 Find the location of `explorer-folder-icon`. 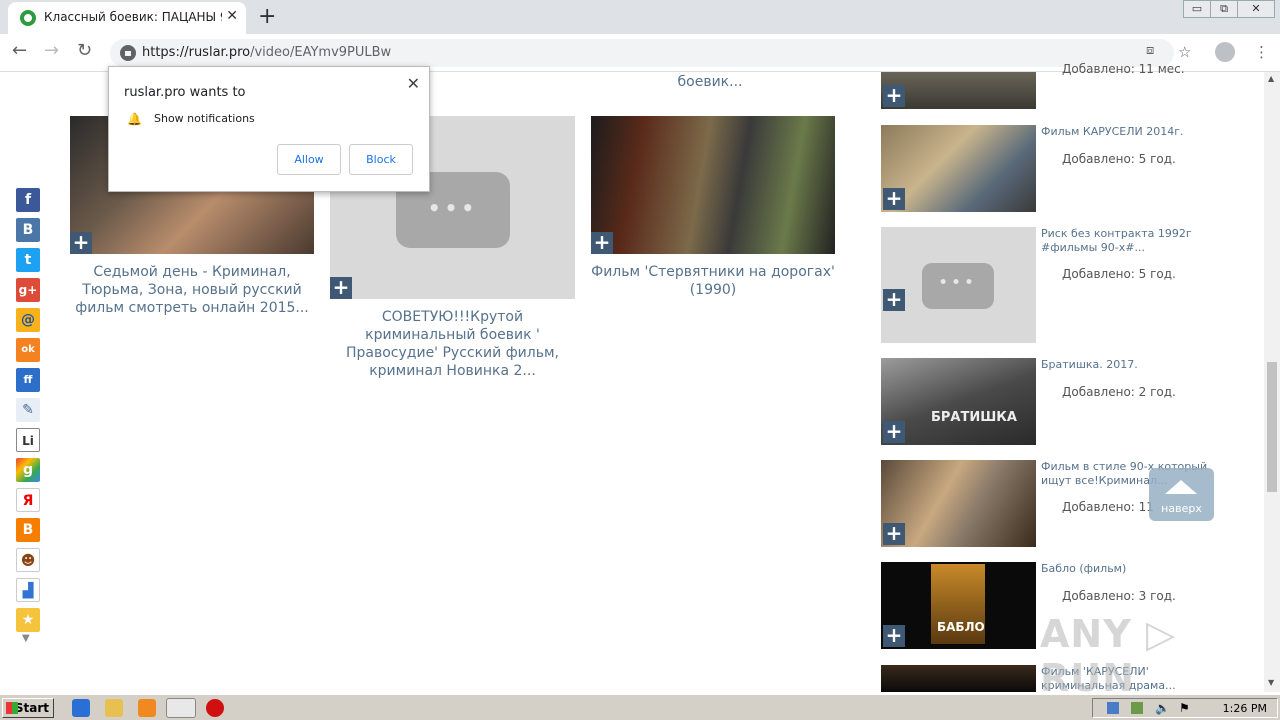

explorer-folder-icon is located at coordinates (114, 708).